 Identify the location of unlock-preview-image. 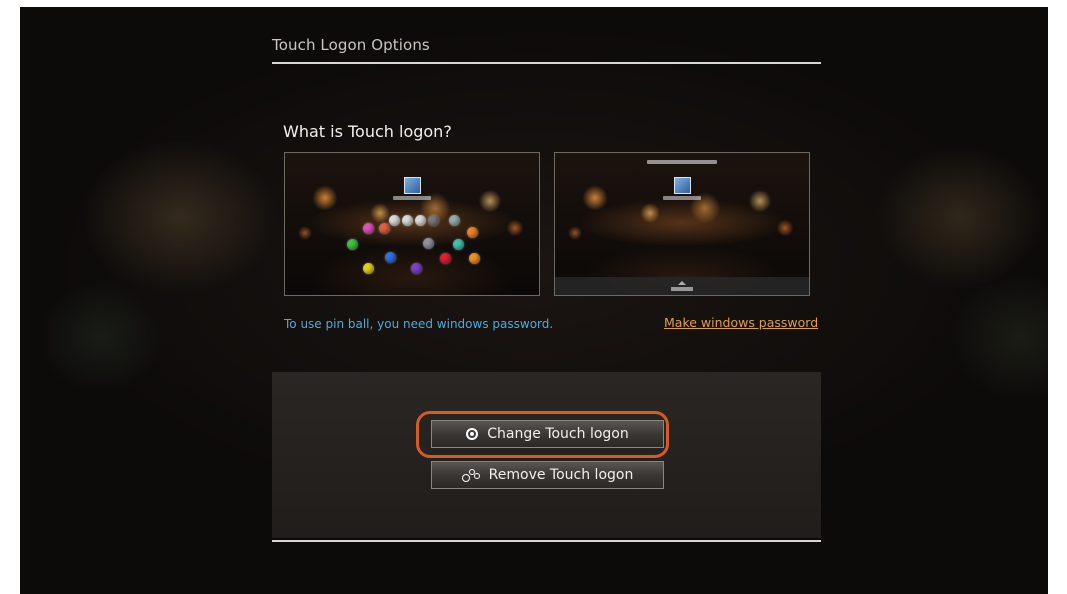
(682, 224).